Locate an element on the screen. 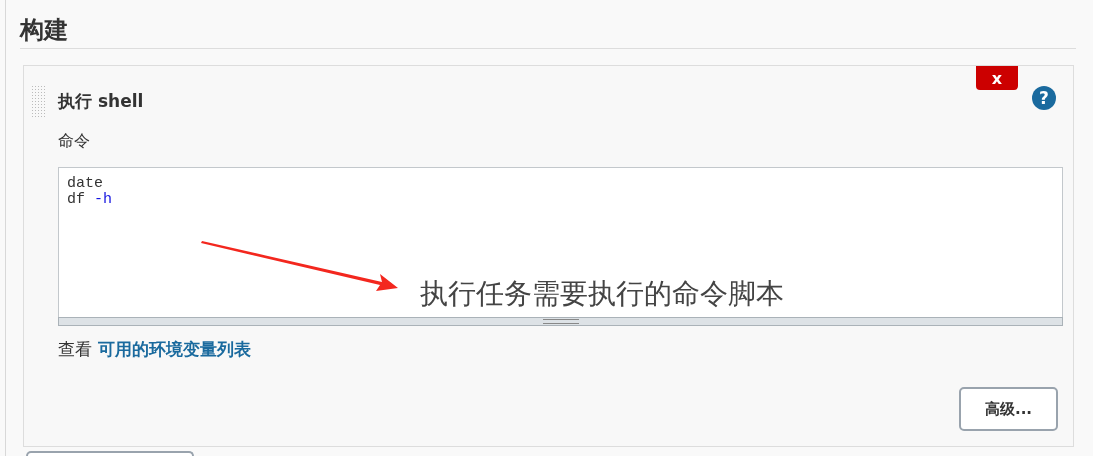  delete-button: x is located at coordinates (997, 78).